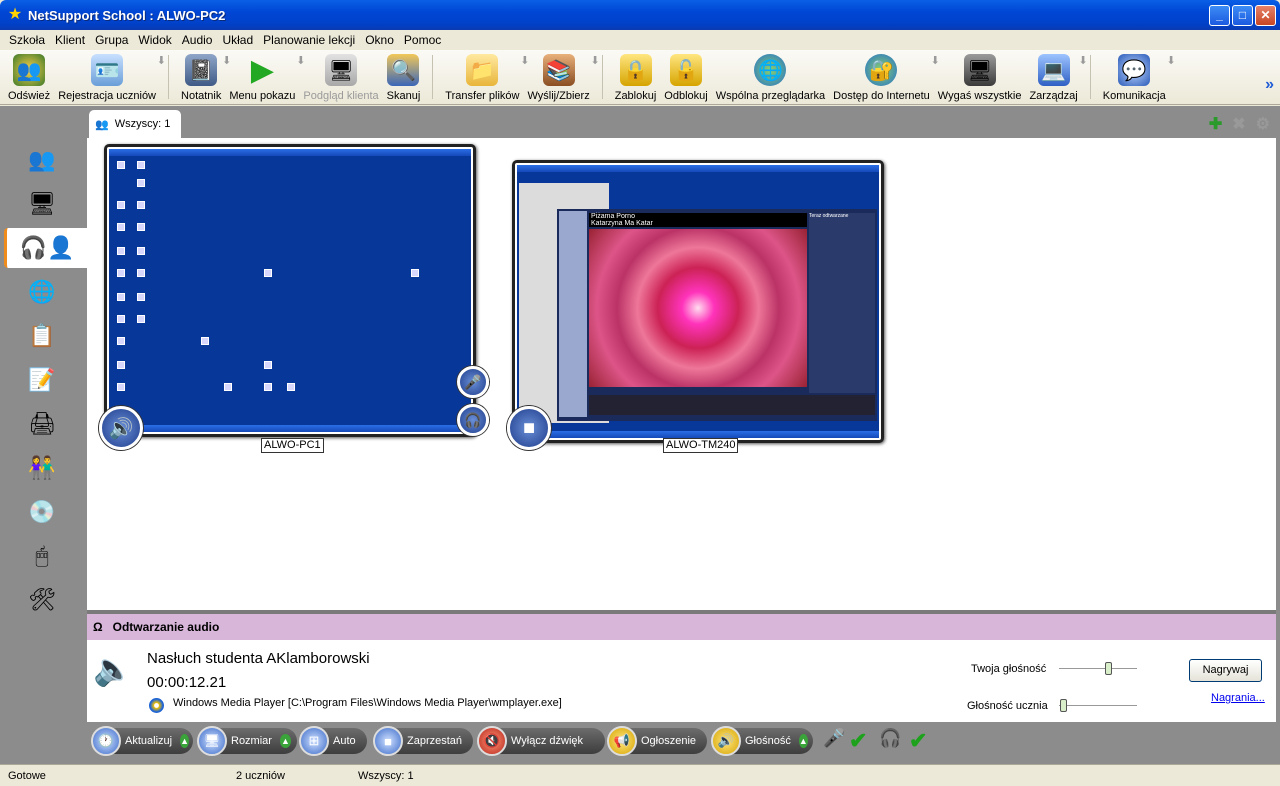 This screenshot has width=1280, height=786. I want to click on client-taskbar-top, so click(290, 152).